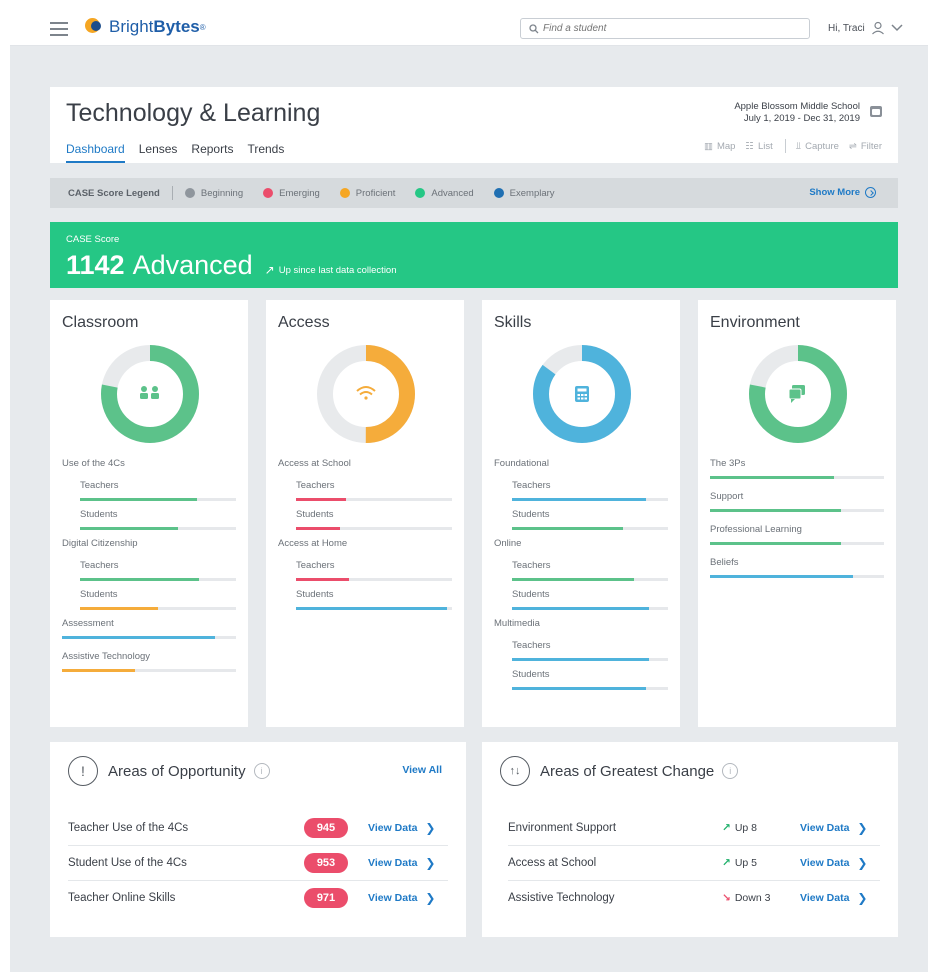  I want to click on classroom-donut, so click(150, 394).